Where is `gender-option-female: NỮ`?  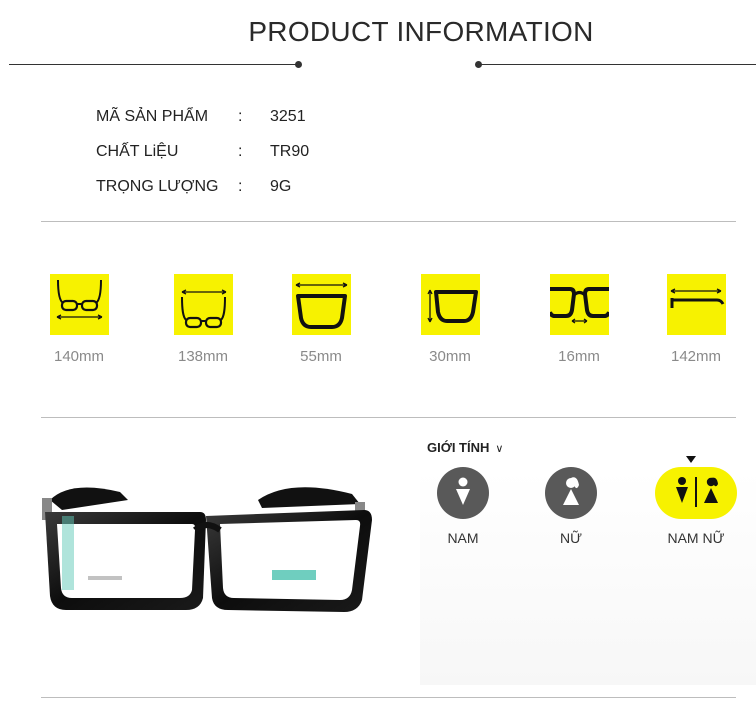
gender-option-female: NỮ is located at coordinates (571, 506).